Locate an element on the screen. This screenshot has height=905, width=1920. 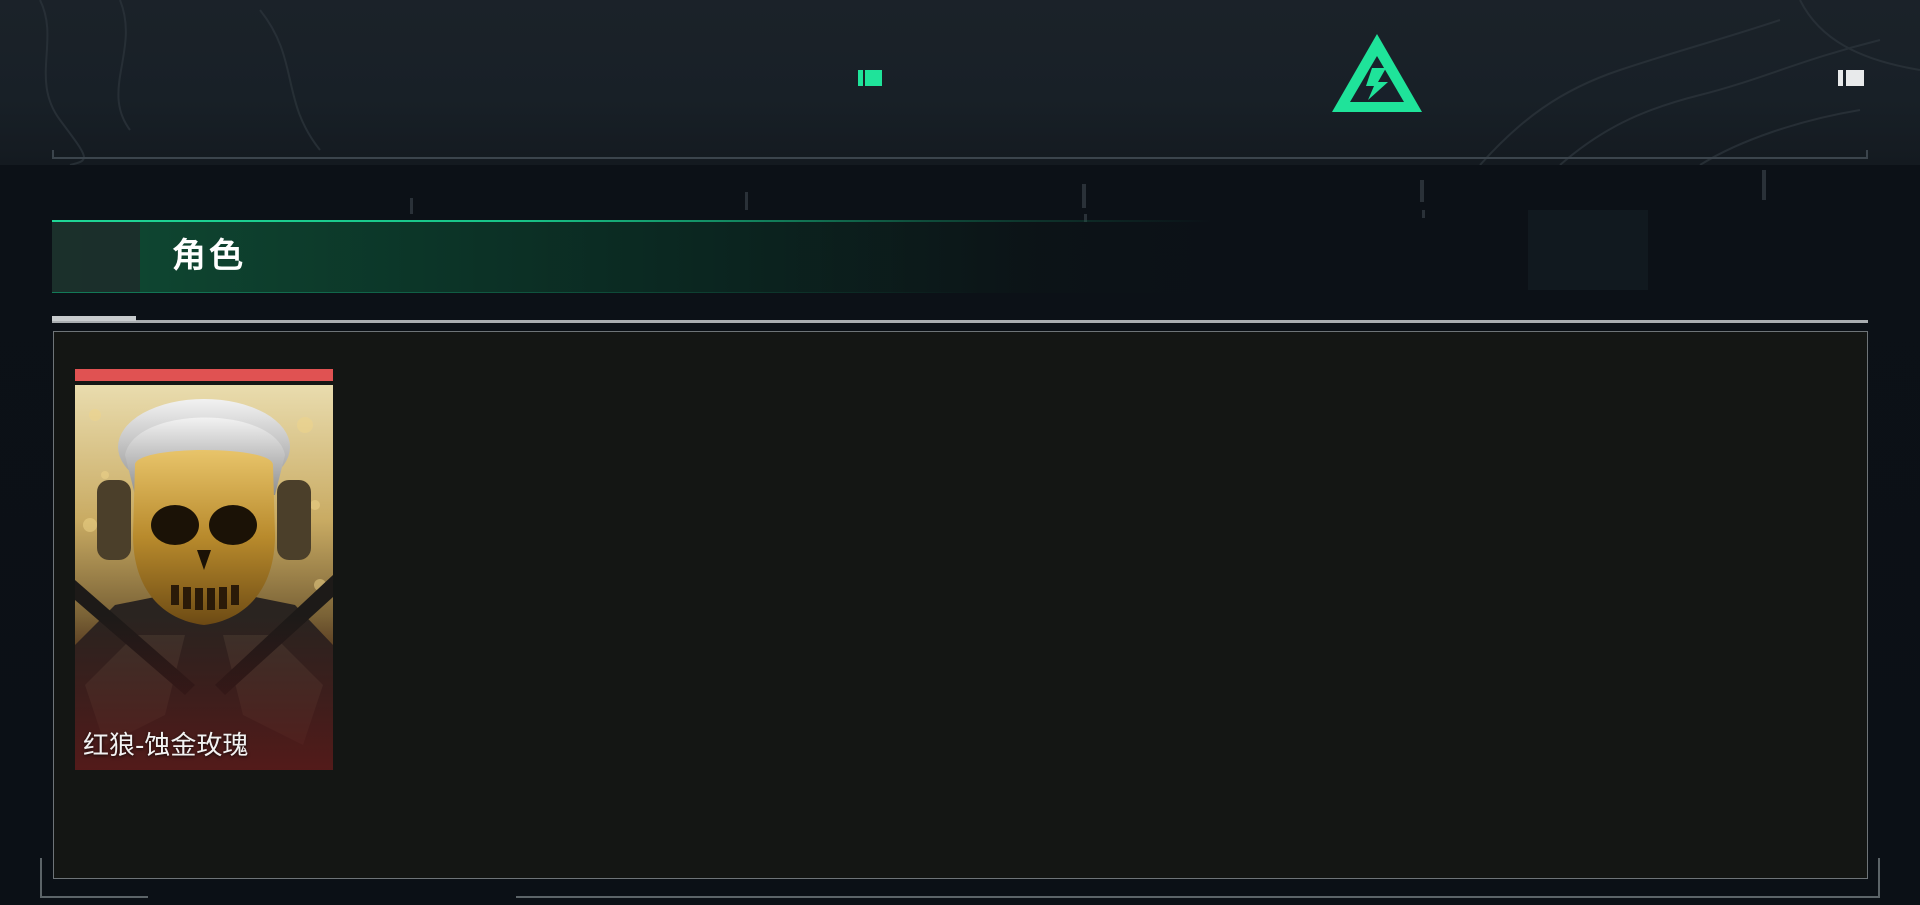
character-card: 红狼-蚀金玫瑰 is located at coordinates (204, 569).